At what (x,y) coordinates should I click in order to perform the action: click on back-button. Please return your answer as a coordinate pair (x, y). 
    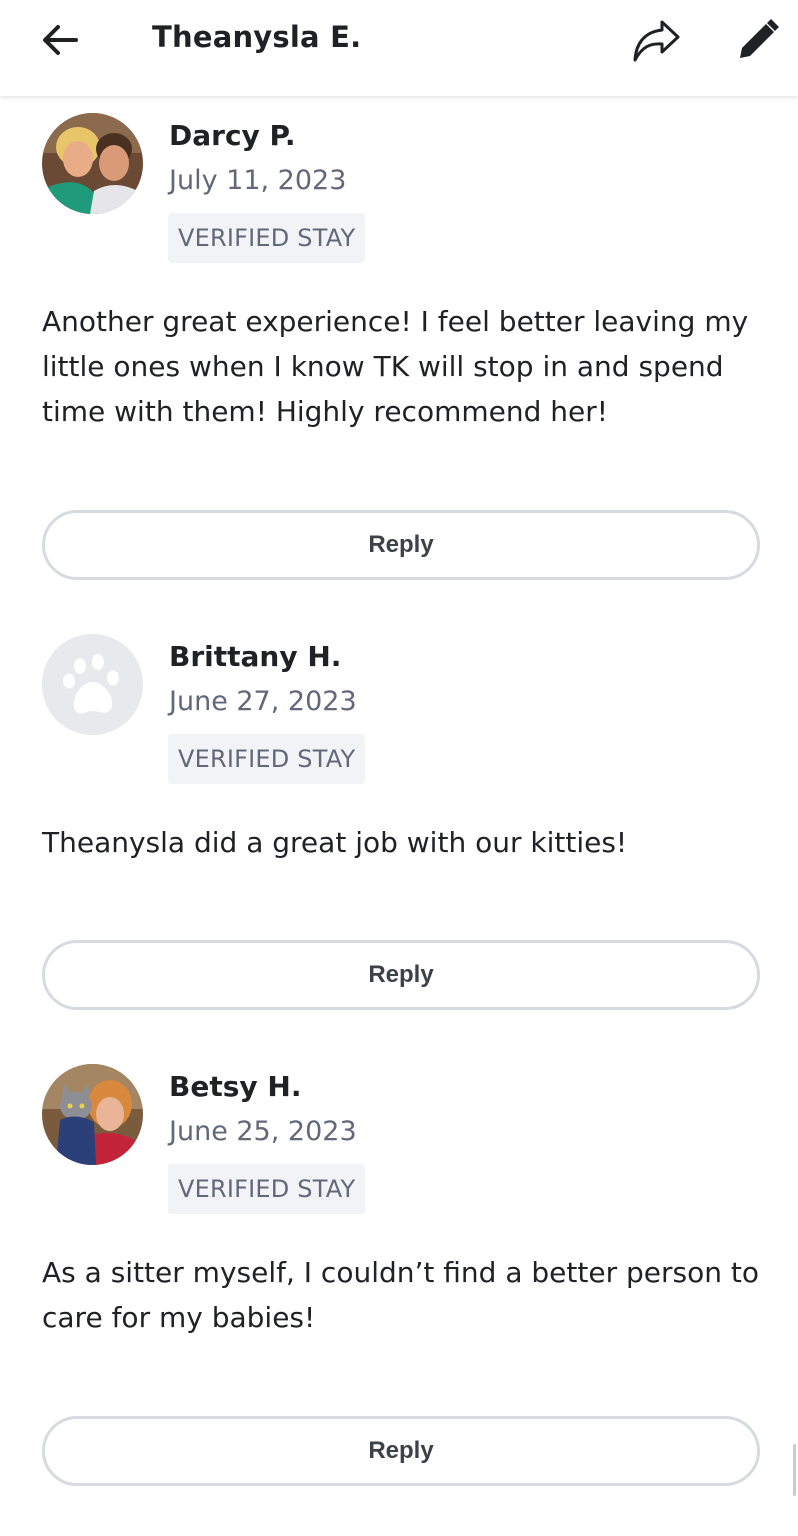
    Looking at the image, I should click on (60, 40).